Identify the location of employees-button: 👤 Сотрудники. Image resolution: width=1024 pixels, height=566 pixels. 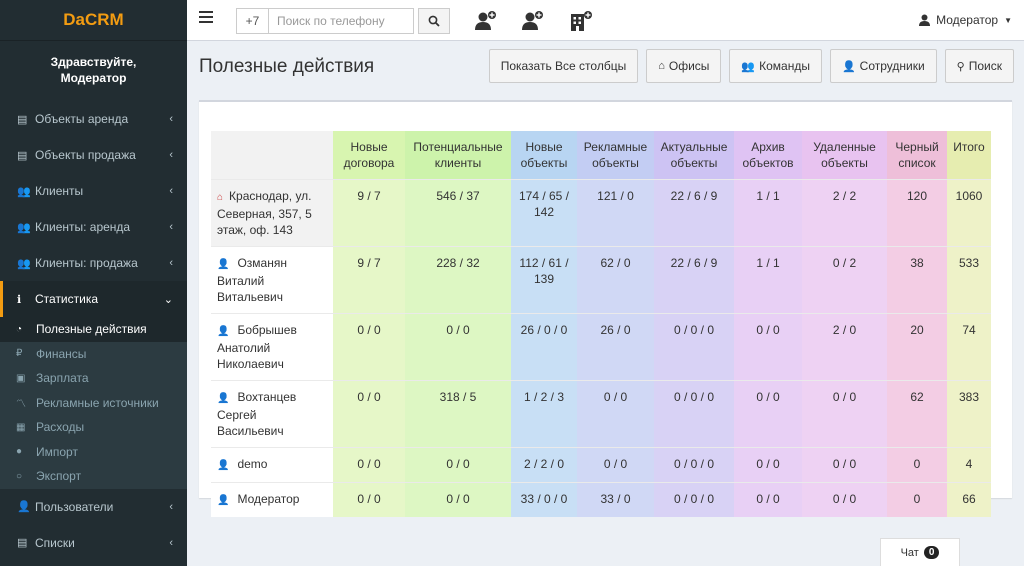
(883, 66).